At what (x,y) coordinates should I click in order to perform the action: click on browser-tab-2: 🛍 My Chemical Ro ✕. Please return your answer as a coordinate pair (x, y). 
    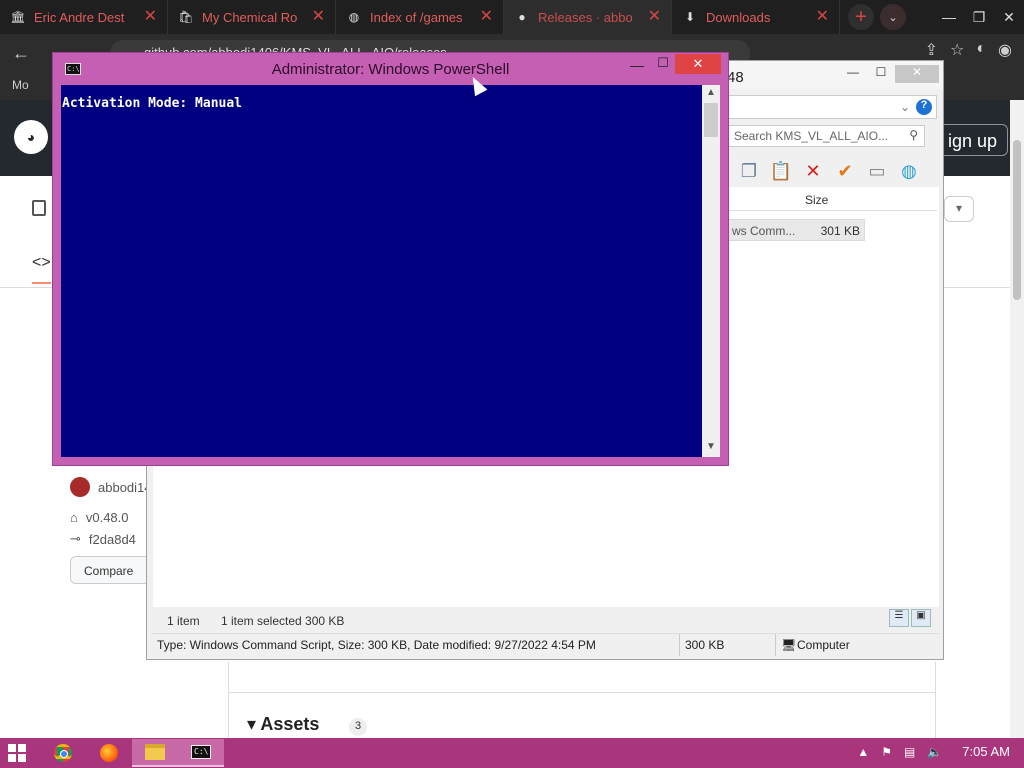
    Looking at the image, I should click on (252, 17).